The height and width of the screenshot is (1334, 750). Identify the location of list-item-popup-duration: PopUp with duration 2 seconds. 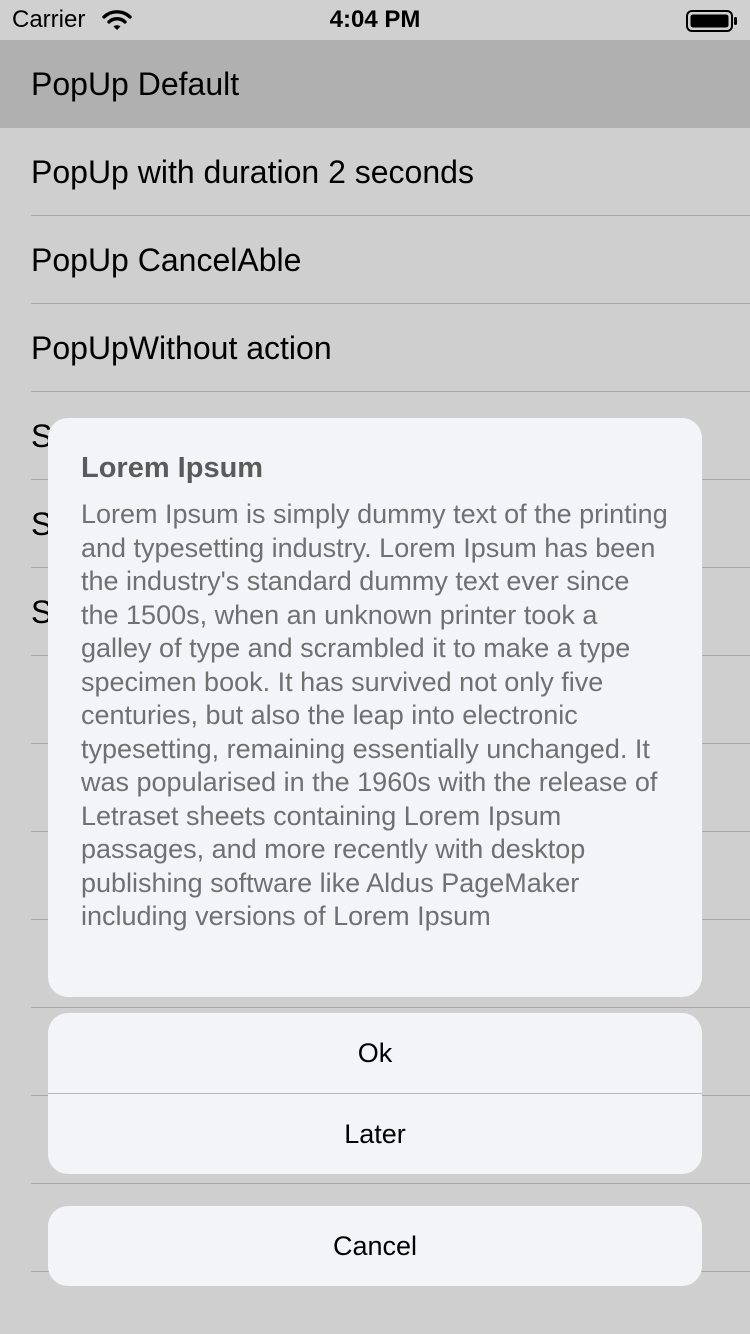
(375, 172).